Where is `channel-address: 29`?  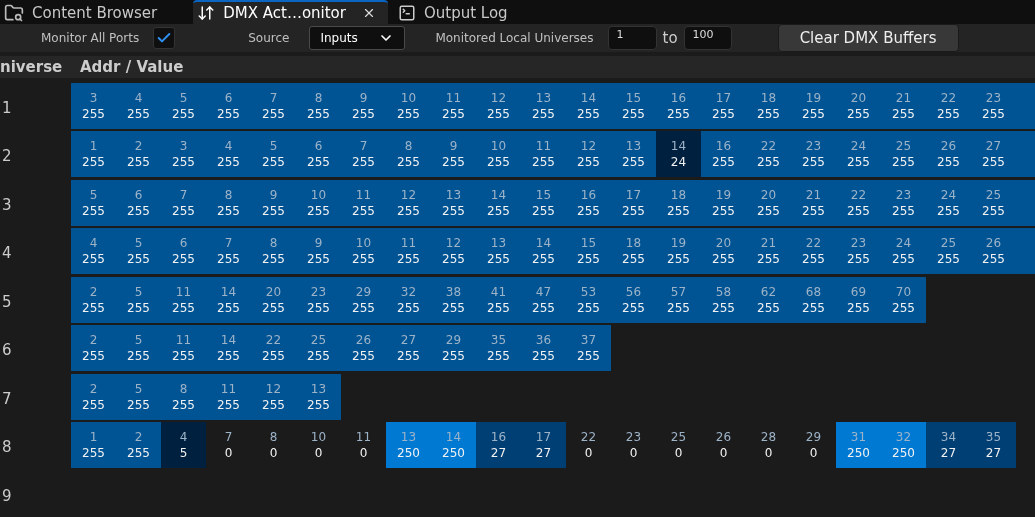
channel-address: 29 is located at coordinates (813, 437).